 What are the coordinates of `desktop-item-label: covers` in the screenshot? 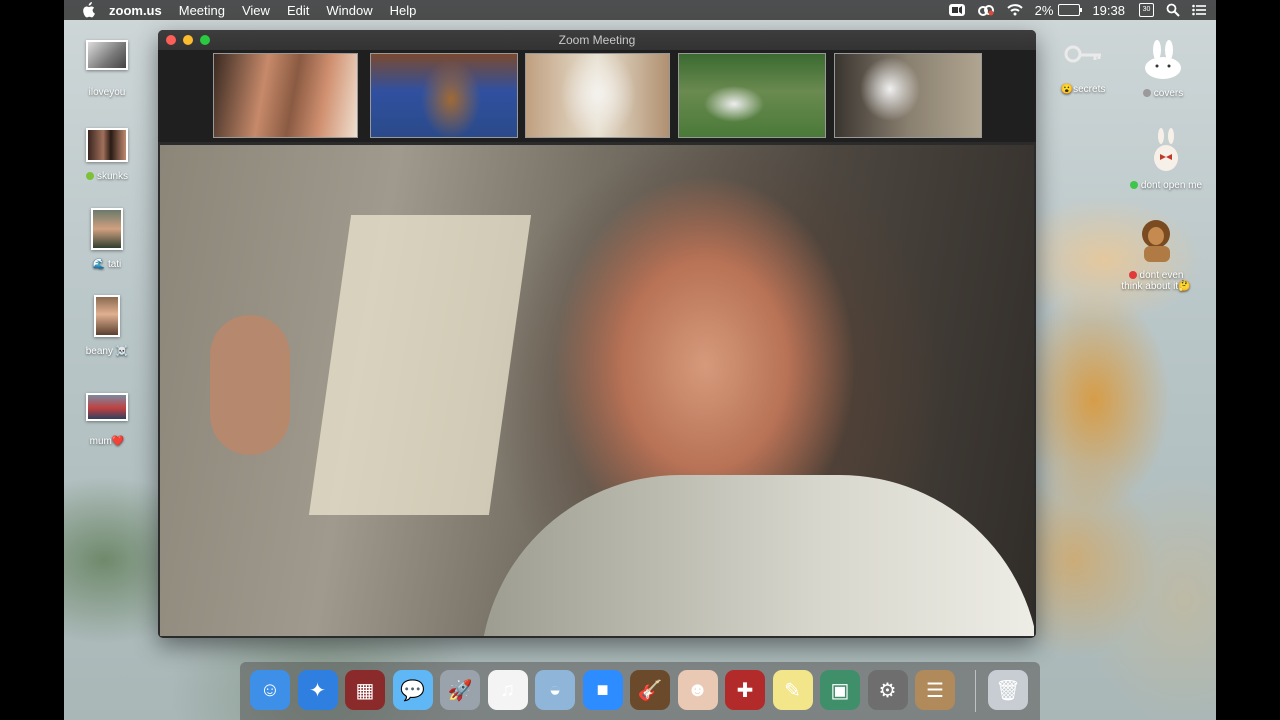 It's located at (1168, 93).